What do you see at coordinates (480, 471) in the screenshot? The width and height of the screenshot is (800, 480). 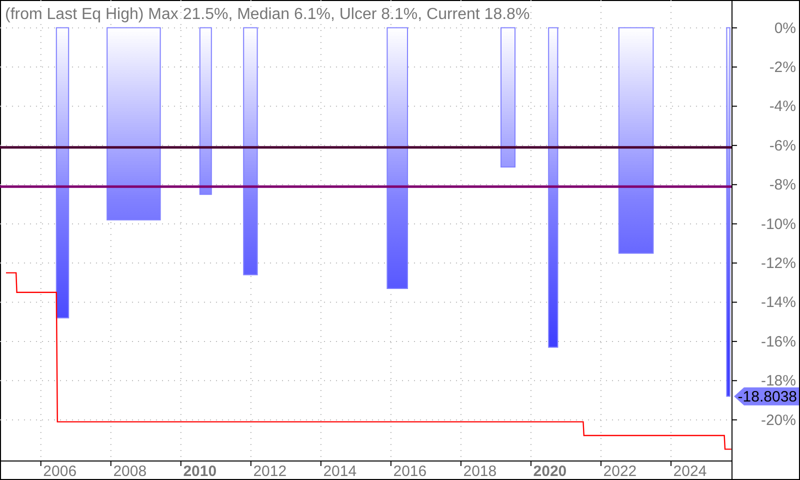 I see `axis-label: 2018` at bounding box center [480, 471].